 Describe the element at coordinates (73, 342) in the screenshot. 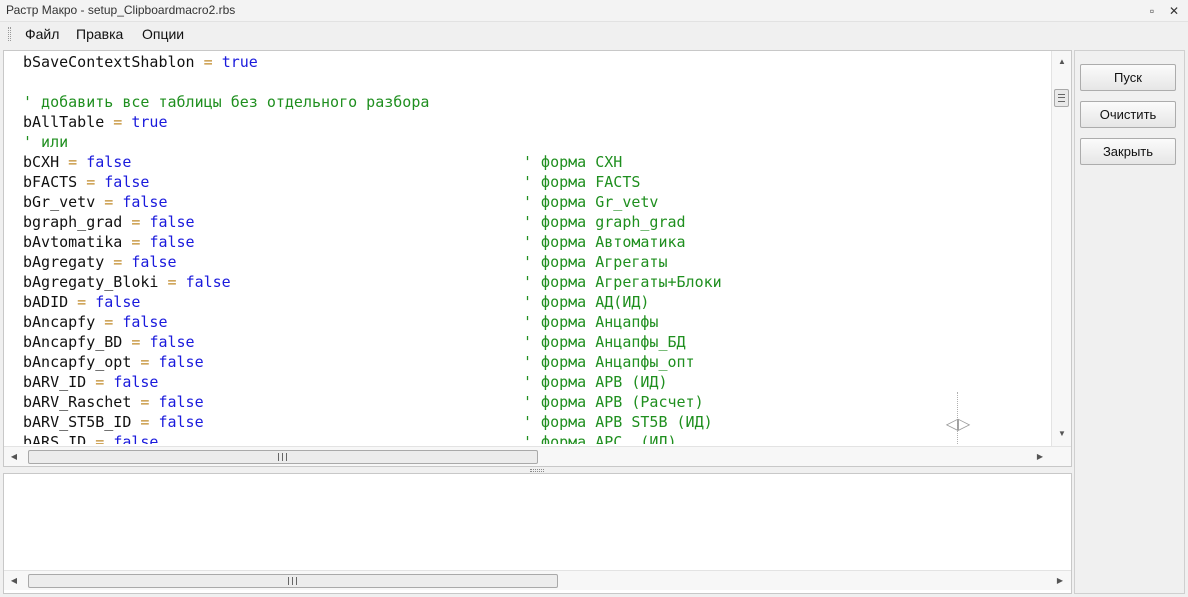

I see `variable-name: bAncapfy_BD` at that location.